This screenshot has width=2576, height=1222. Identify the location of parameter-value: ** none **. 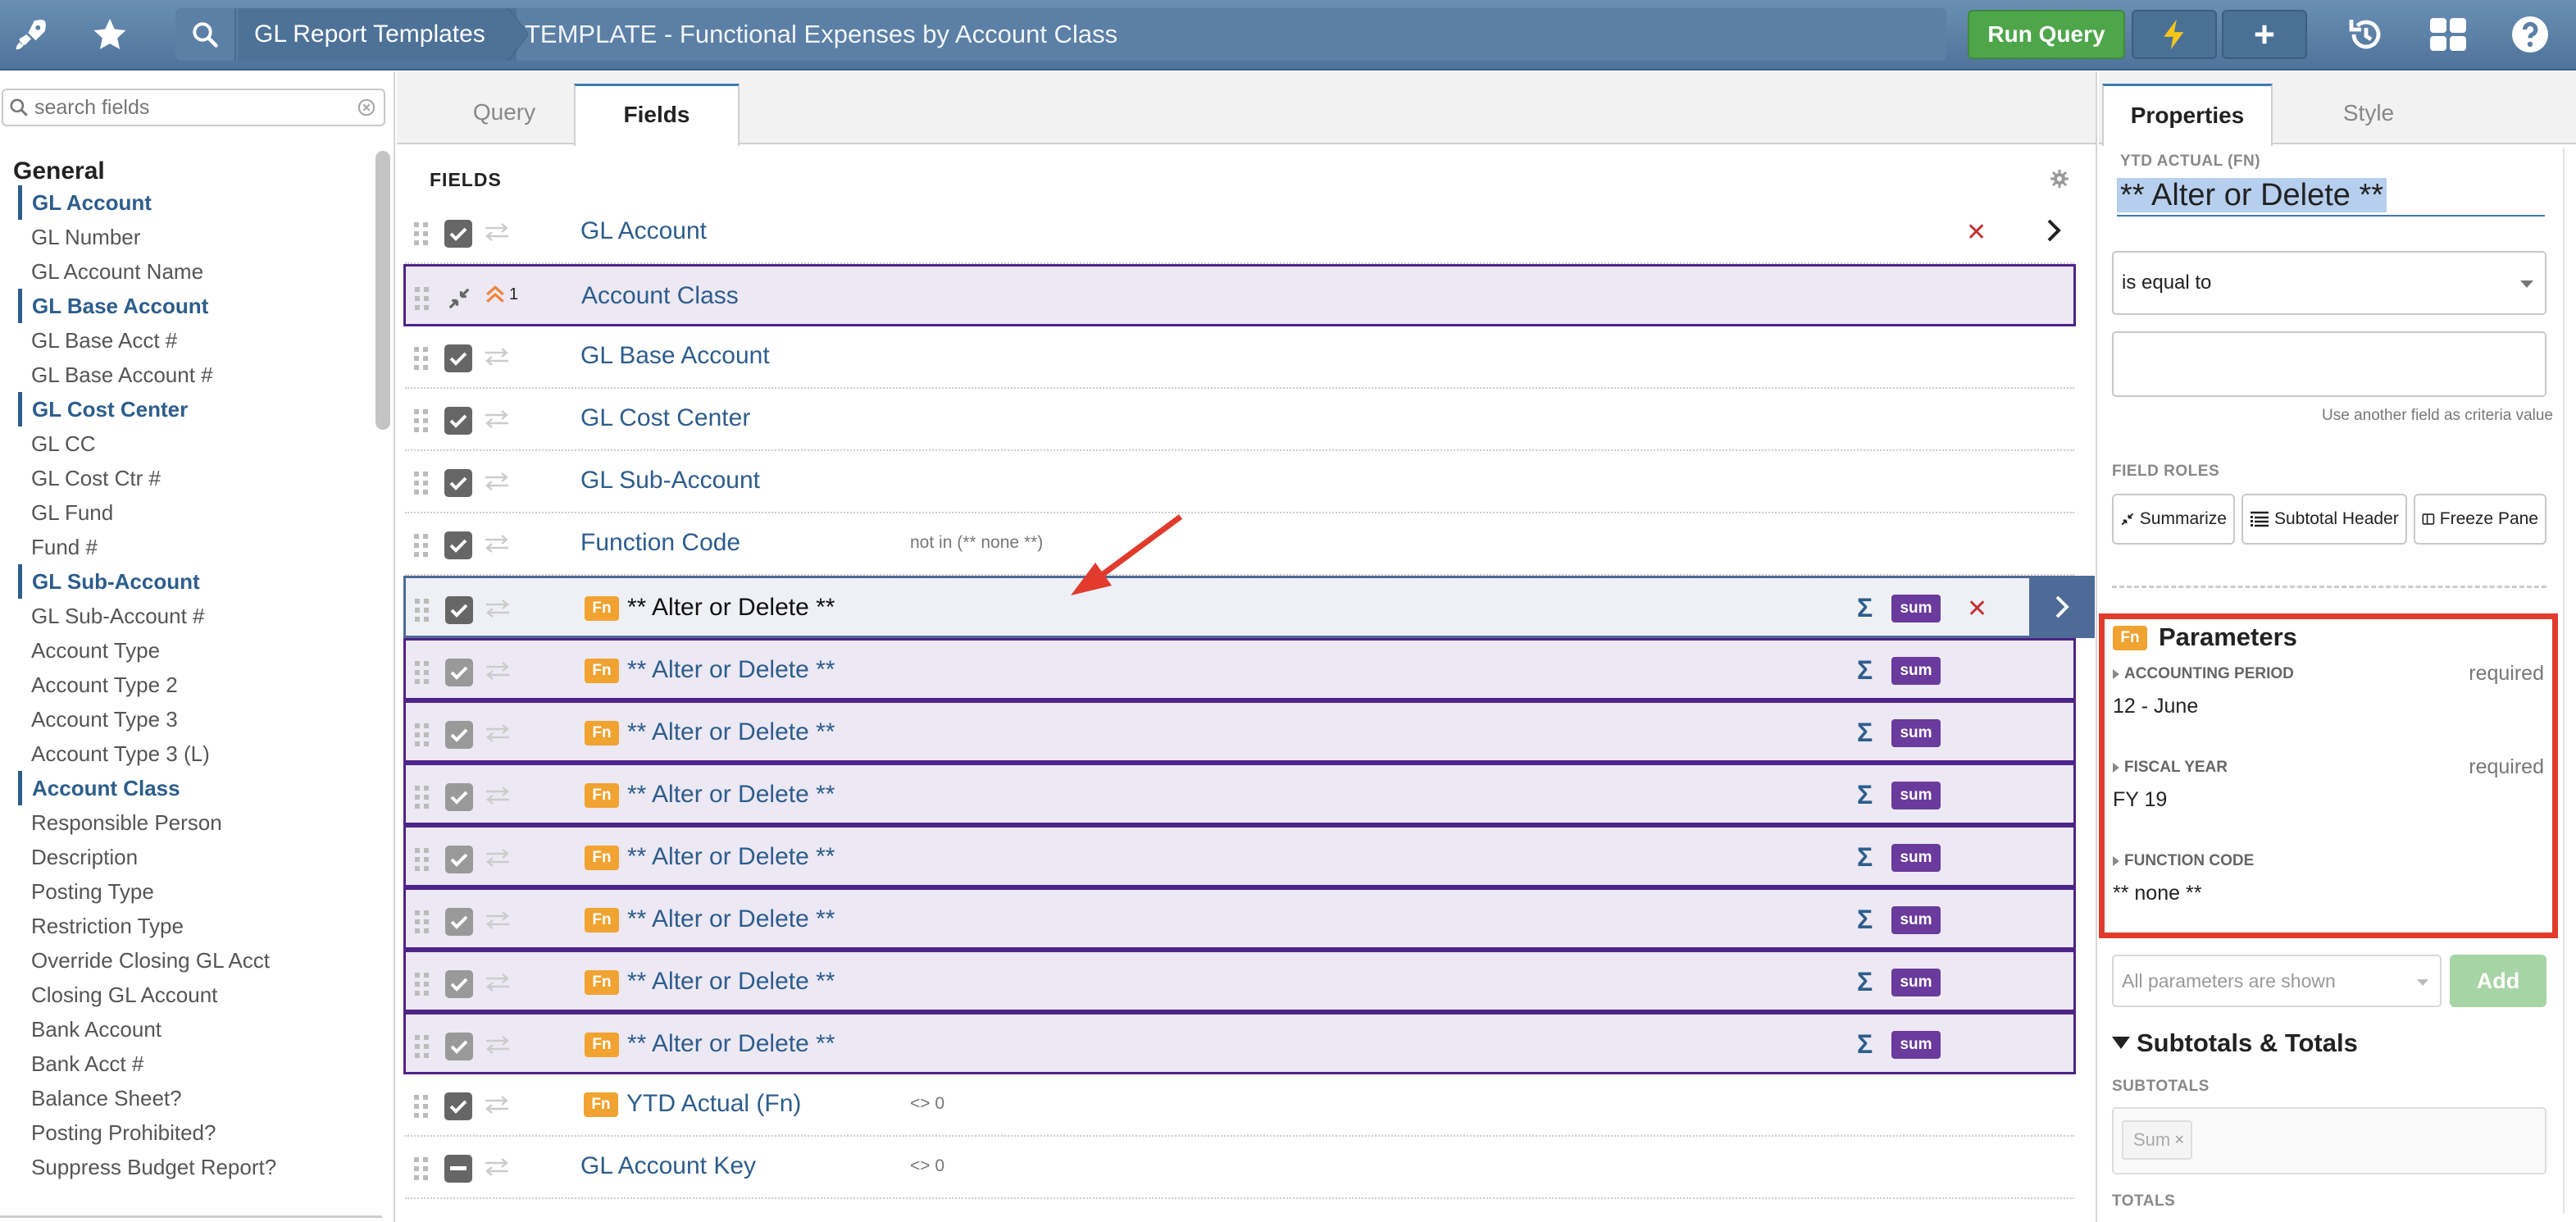
(2157, 893).